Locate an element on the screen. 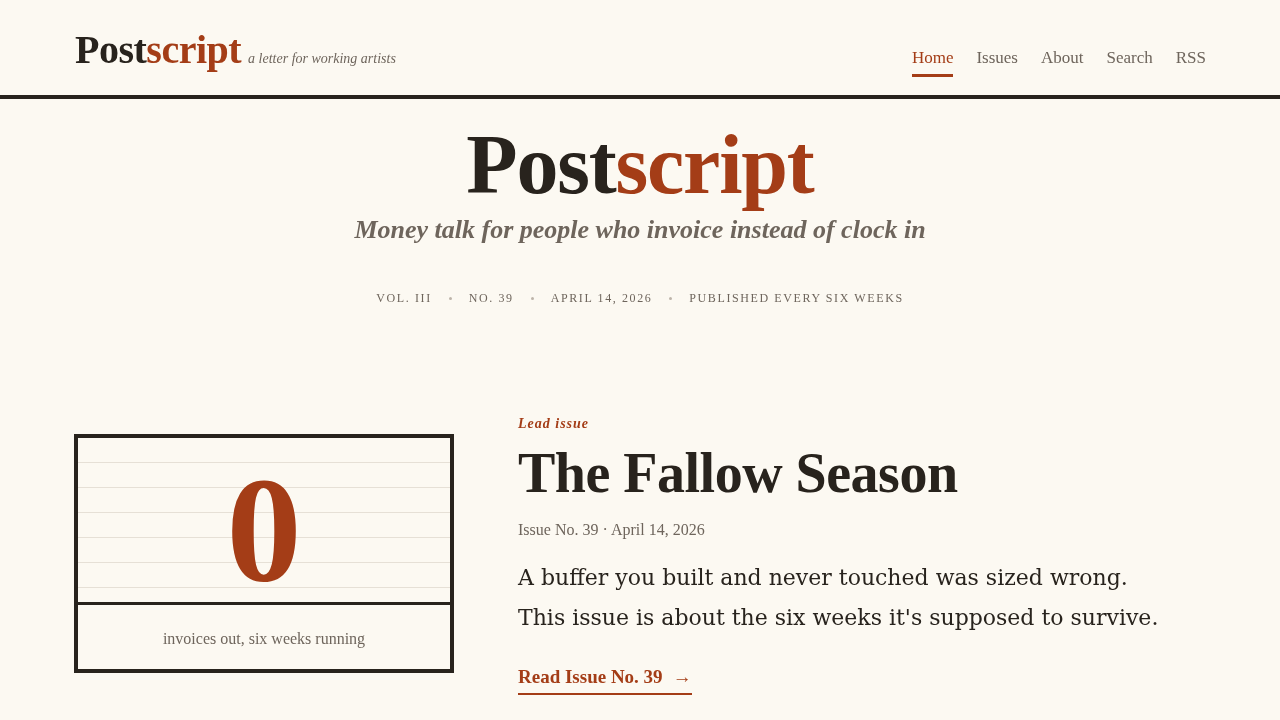  issue-meta-text: APRIL 14, 2026 is located at coordinates (601, 298).